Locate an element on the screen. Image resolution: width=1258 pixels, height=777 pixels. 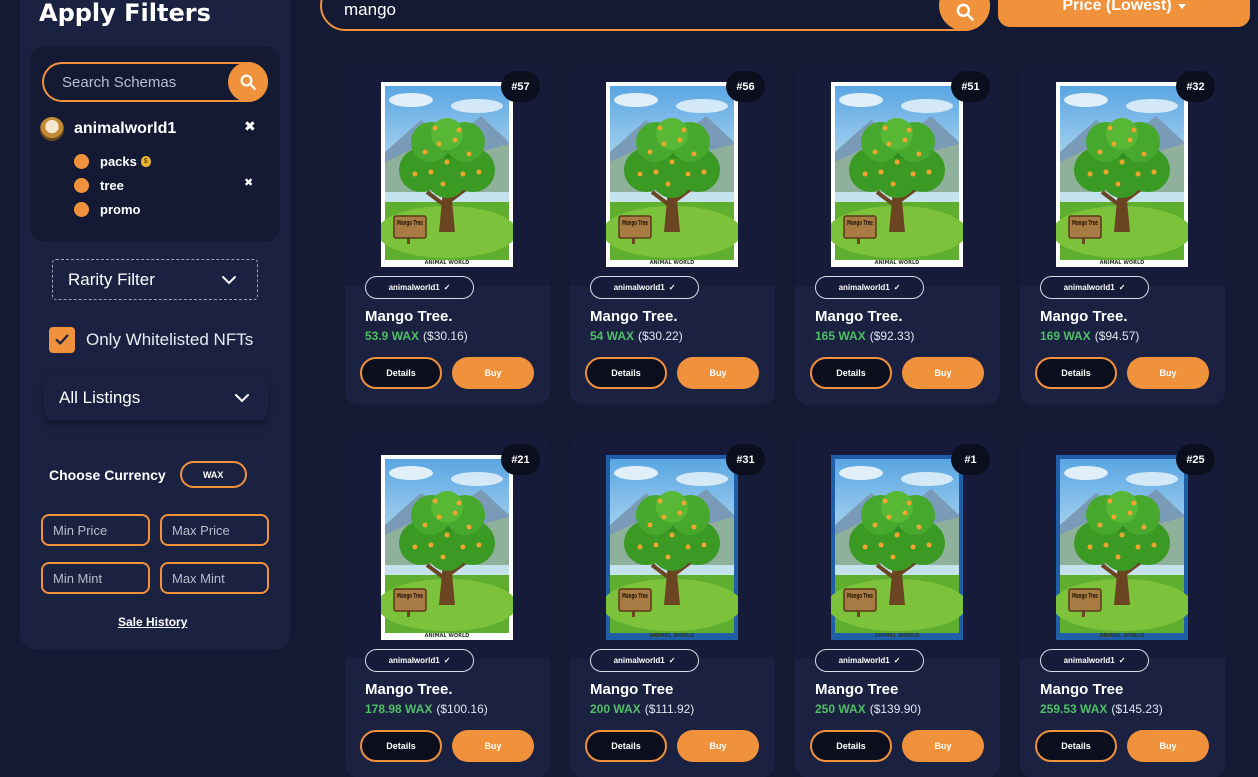
nft-price: 200 WAX ($111.92) is located at coordinates (642, 709).